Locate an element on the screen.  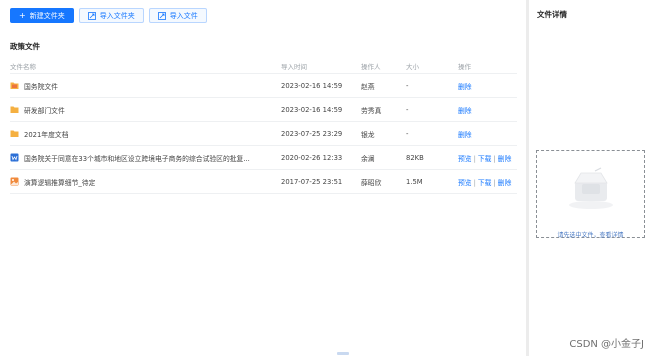
header-name: 文件名称 is located at coordinates (23, 66).